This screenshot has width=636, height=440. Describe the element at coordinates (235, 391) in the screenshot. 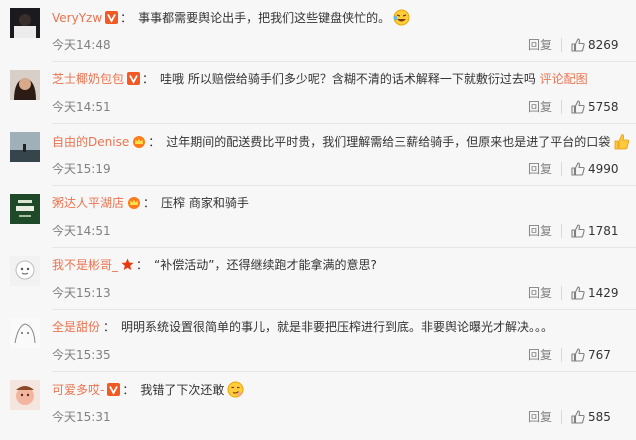

I see `smirk-emoji` at that location.